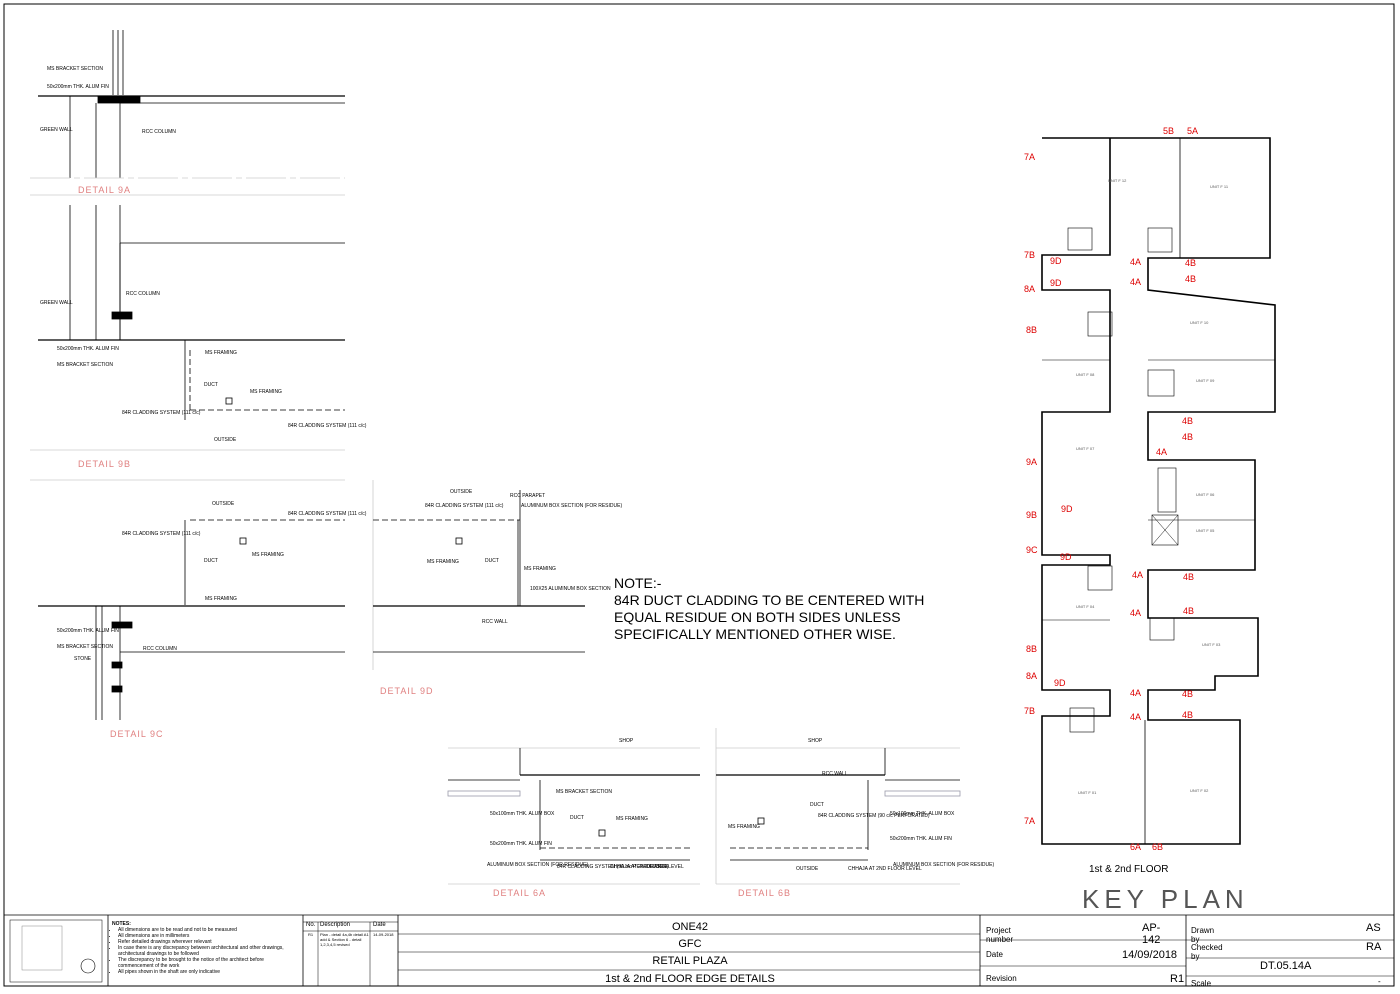  Describe the element at coordinates (266, 392) in the screenshot. I see `label-ms-framing-9b-2: MS FRAMING` at that location.